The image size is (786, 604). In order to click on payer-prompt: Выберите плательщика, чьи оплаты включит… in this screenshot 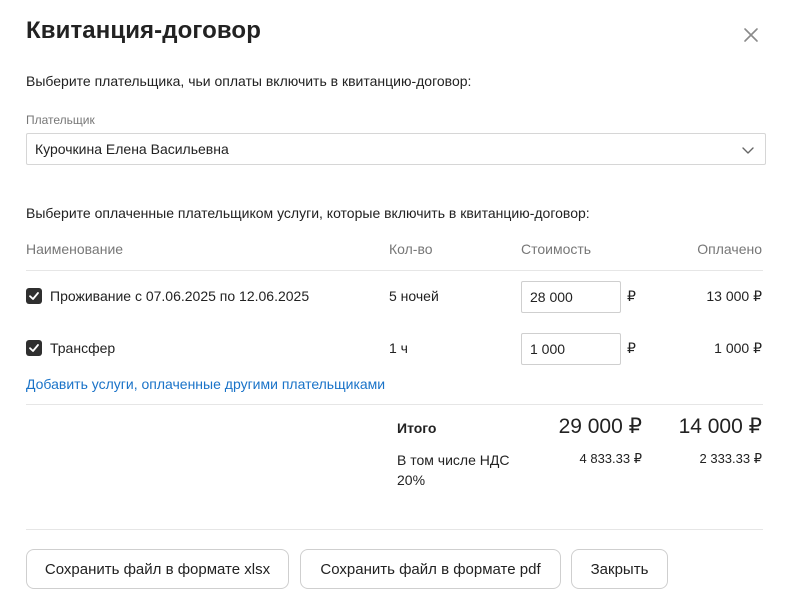, I will do `click(249, 81)`.